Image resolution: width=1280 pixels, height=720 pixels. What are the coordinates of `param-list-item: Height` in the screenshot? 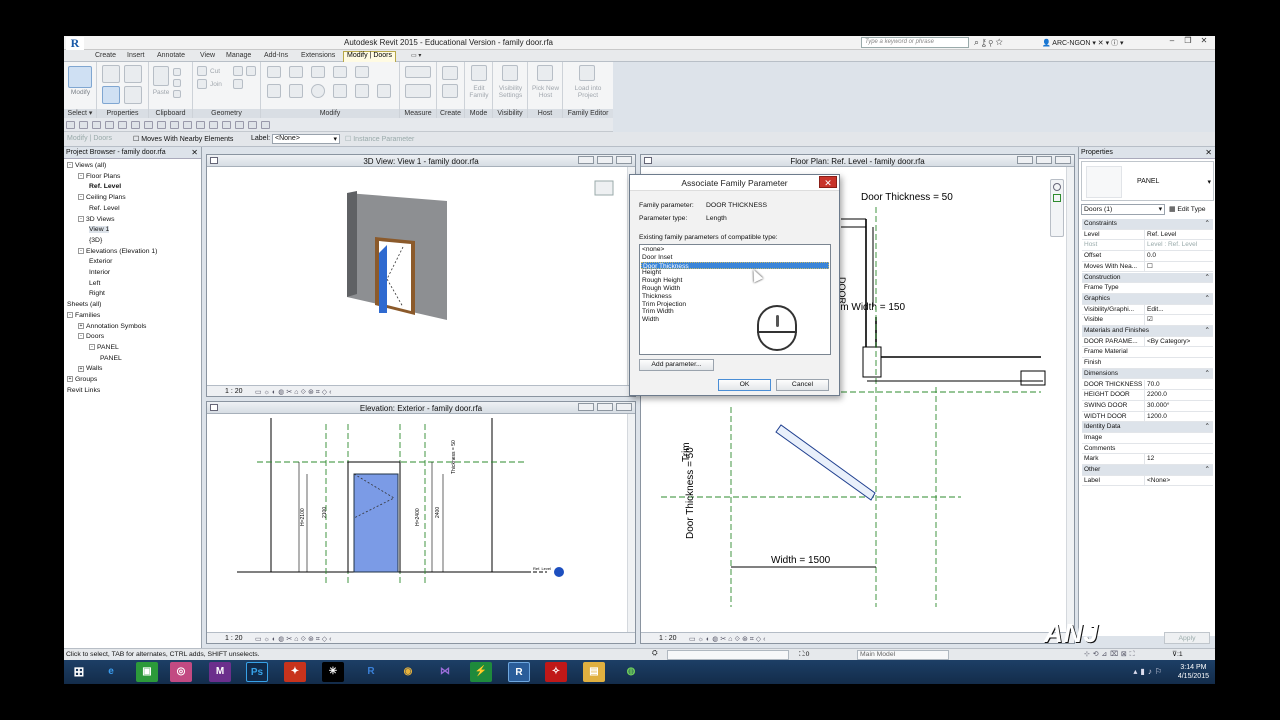 It's located at (735, 273).